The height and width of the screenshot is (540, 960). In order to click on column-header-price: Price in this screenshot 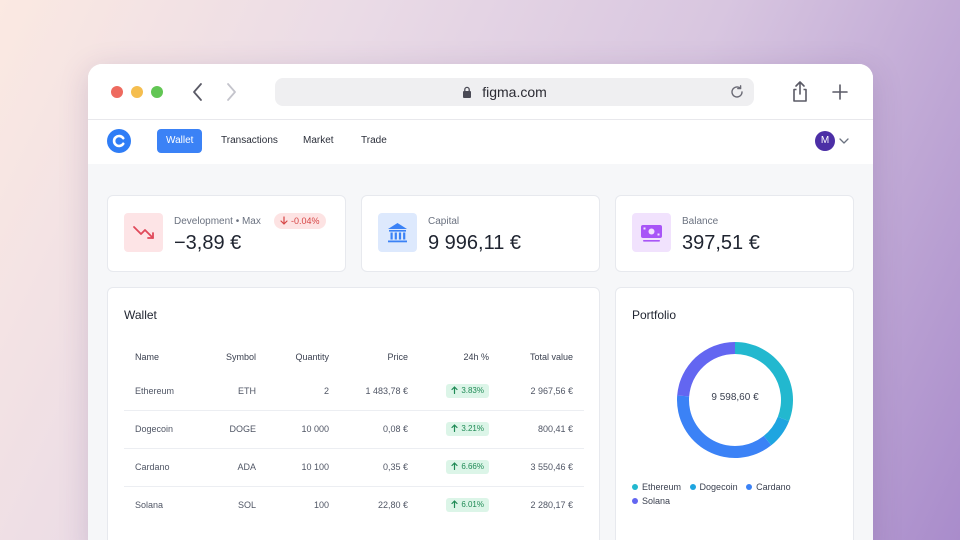, I will do `click(368, 357)`.